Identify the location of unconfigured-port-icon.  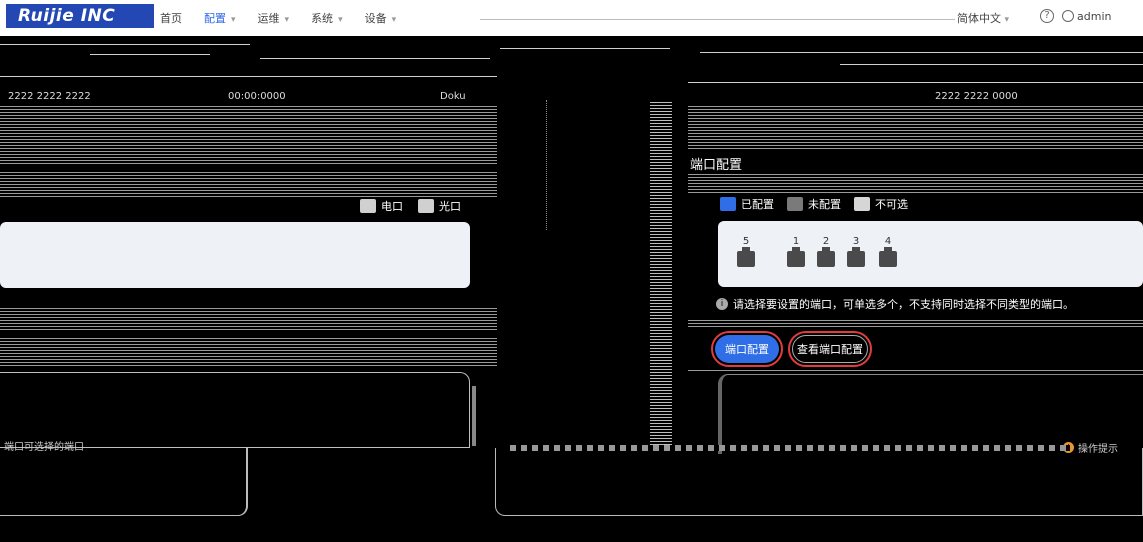
(795, 204).